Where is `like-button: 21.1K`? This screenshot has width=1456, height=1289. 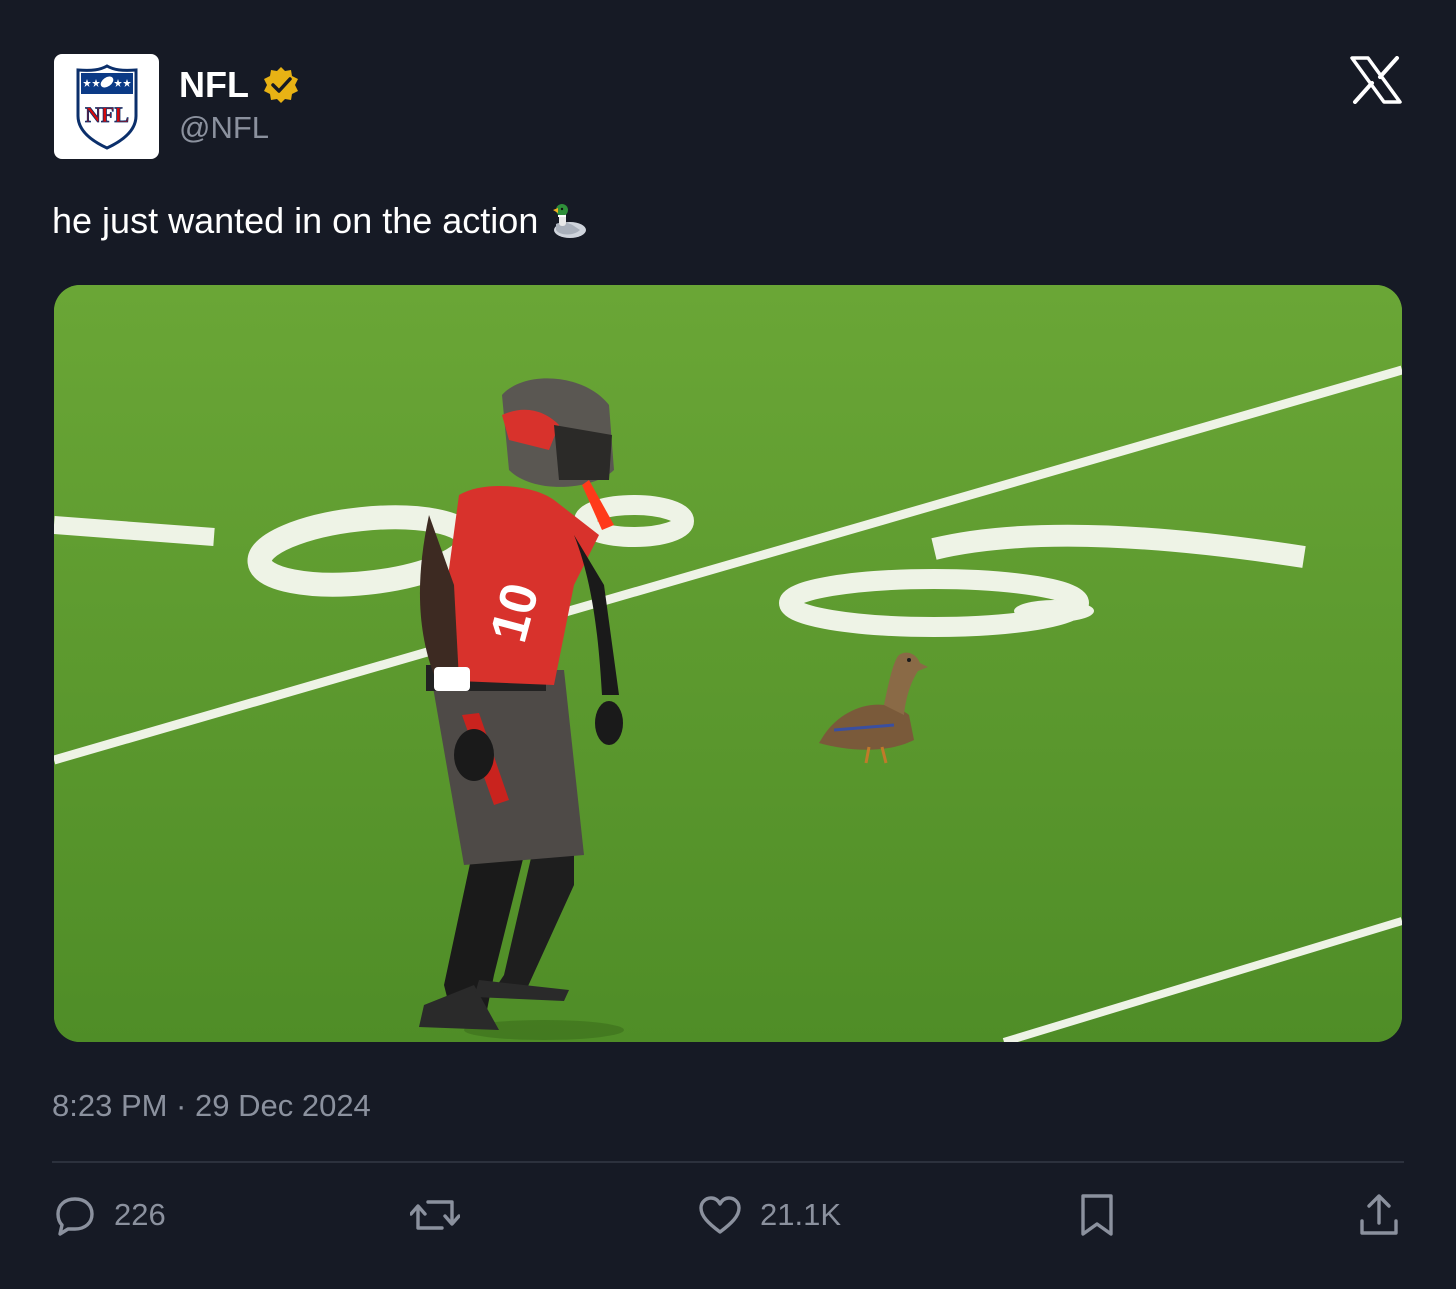 like-button: 21.1K is located at coordinates (769, 1215).